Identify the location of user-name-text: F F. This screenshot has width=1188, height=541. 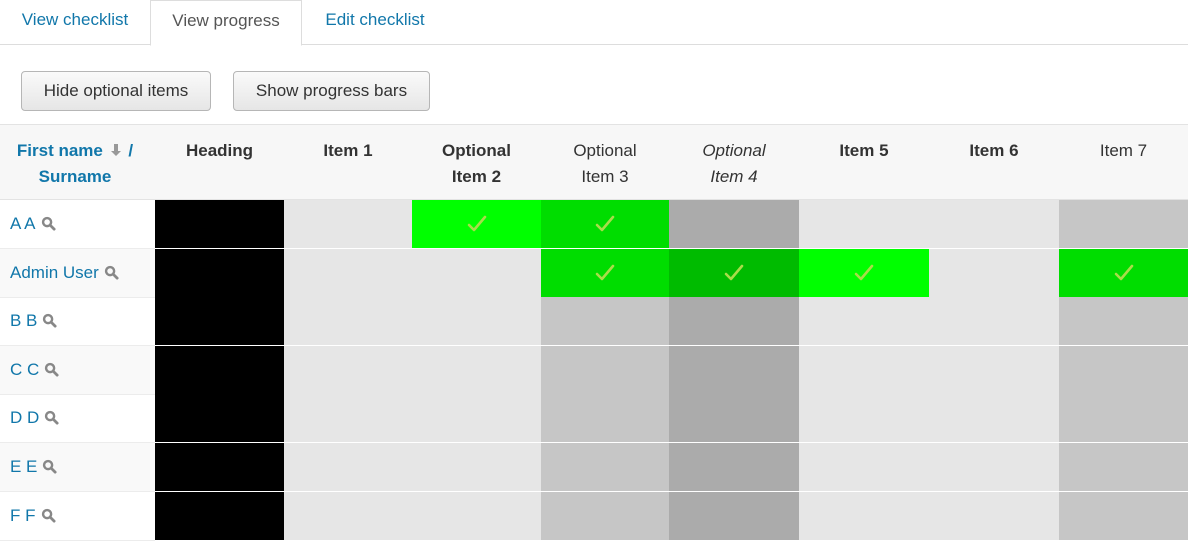
(23, 515).